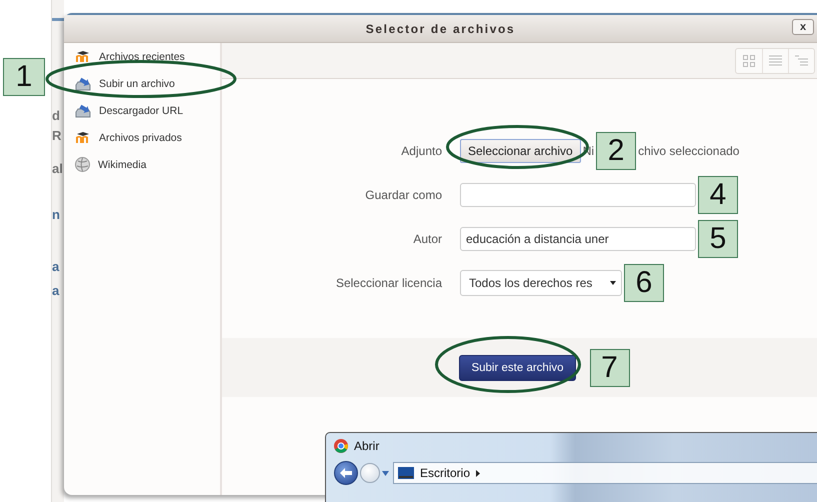 Image resolution: width=817 pixels, height=502 pixels. I want to click on background-text: d, so click(56, 116).